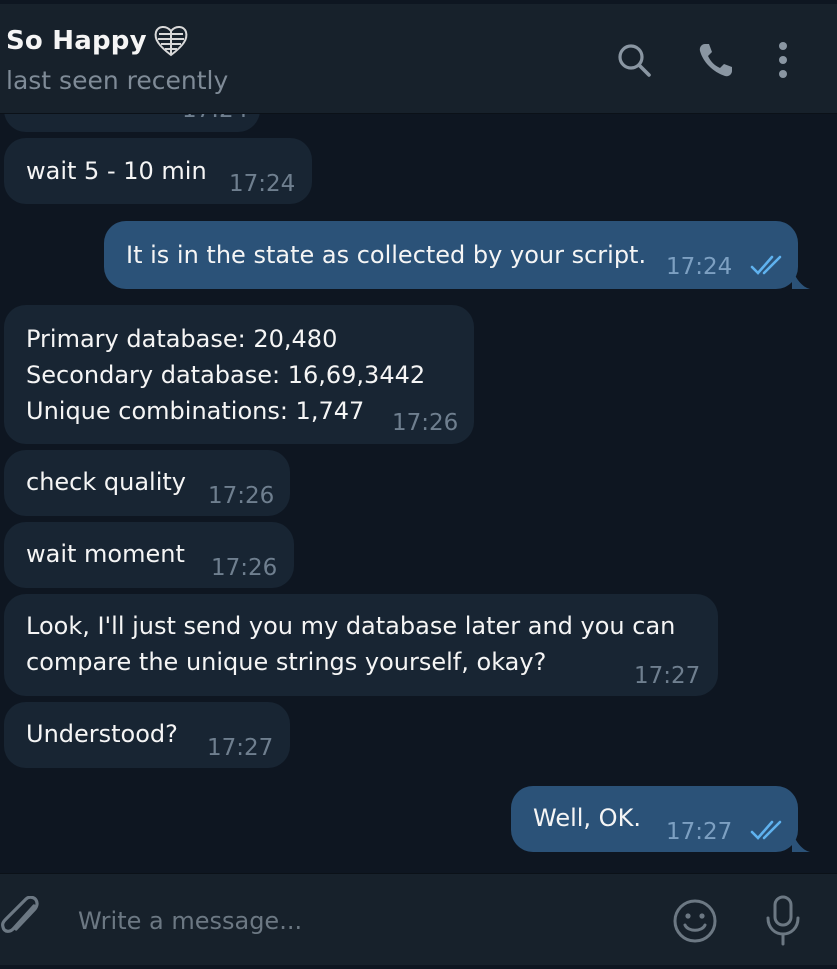 This screenshot has height=969, width=837. Describe the element at coordinates (783, 60) in the screenshot. I see `more-vert-icon` at that location.